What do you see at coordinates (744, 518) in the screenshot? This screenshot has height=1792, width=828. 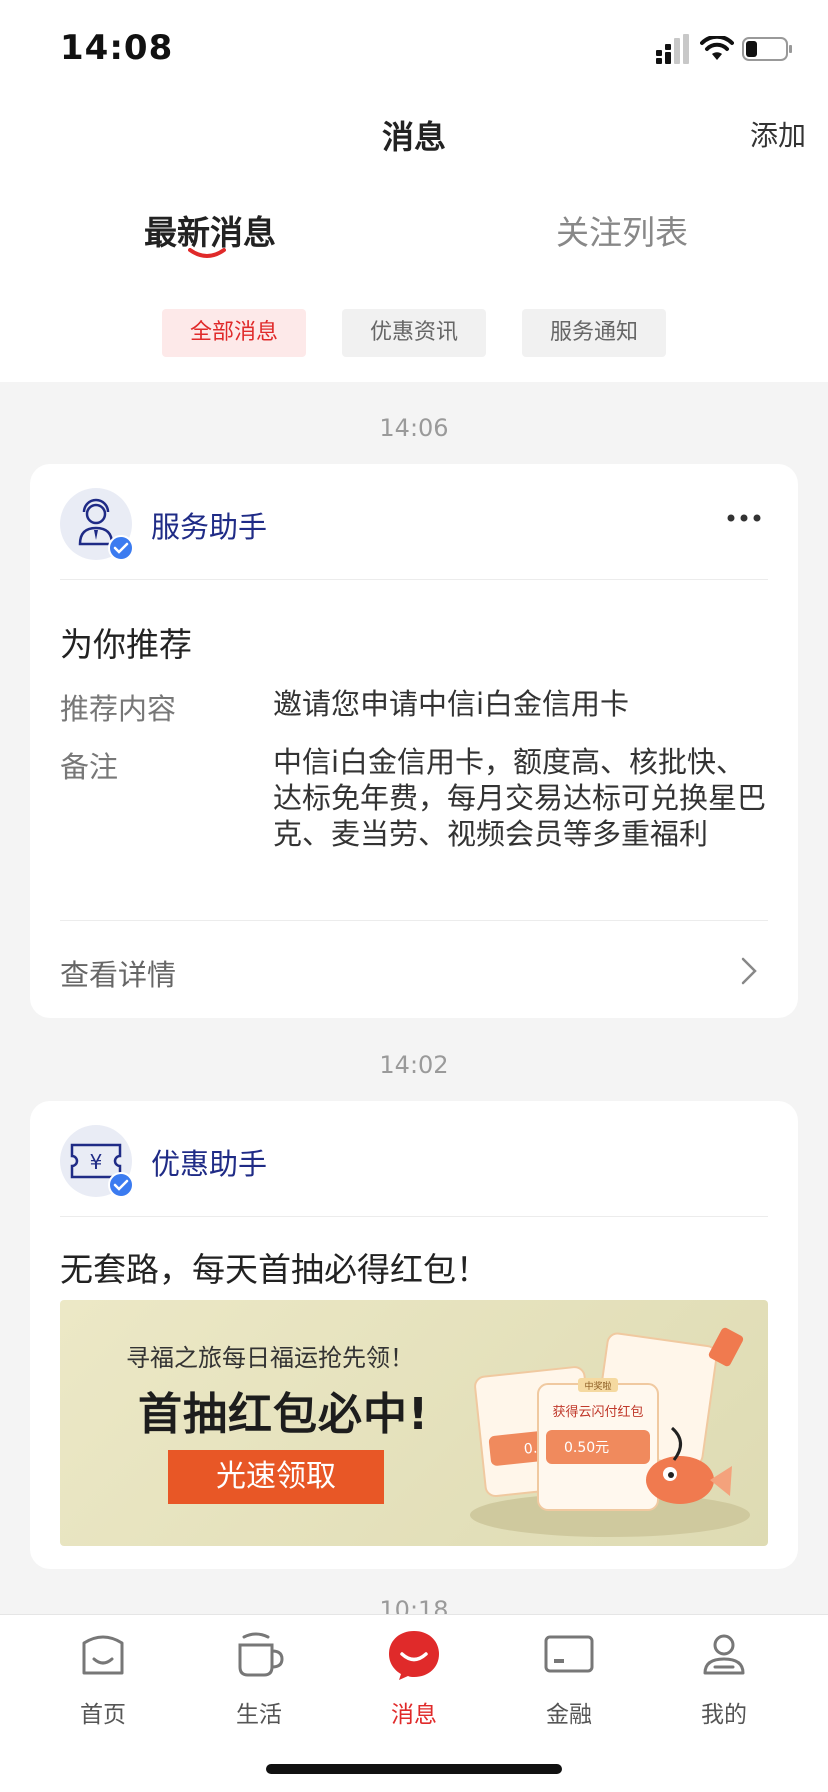 I see `more-options-icon` at bounding box center [744, 518].